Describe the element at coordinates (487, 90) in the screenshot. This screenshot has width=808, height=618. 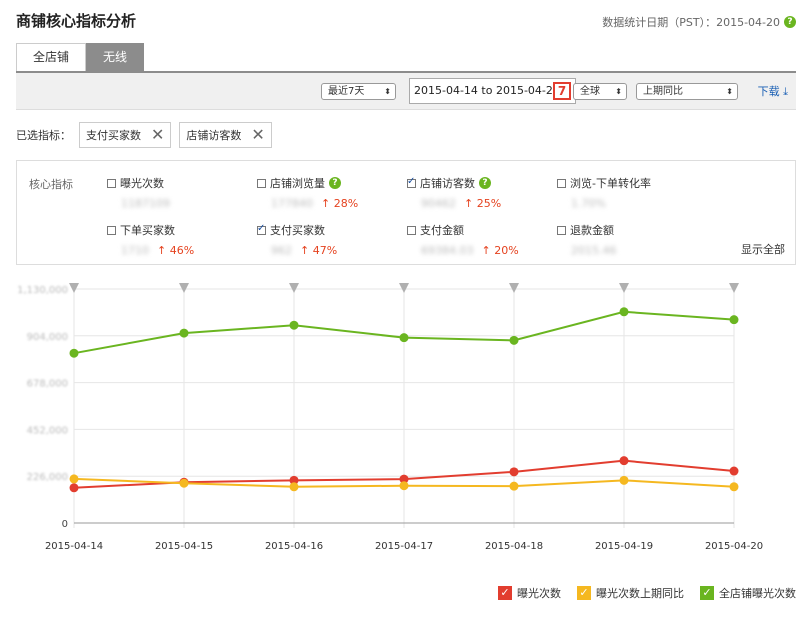
I see `date-range-value: 2015-04-14 to 2015-04-20` at that location.